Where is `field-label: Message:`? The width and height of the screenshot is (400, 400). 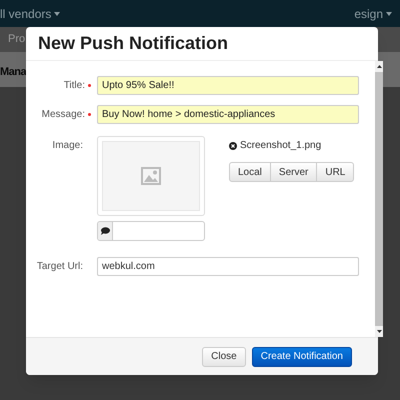 field-label: Message: is located at coordinates (63, 115).